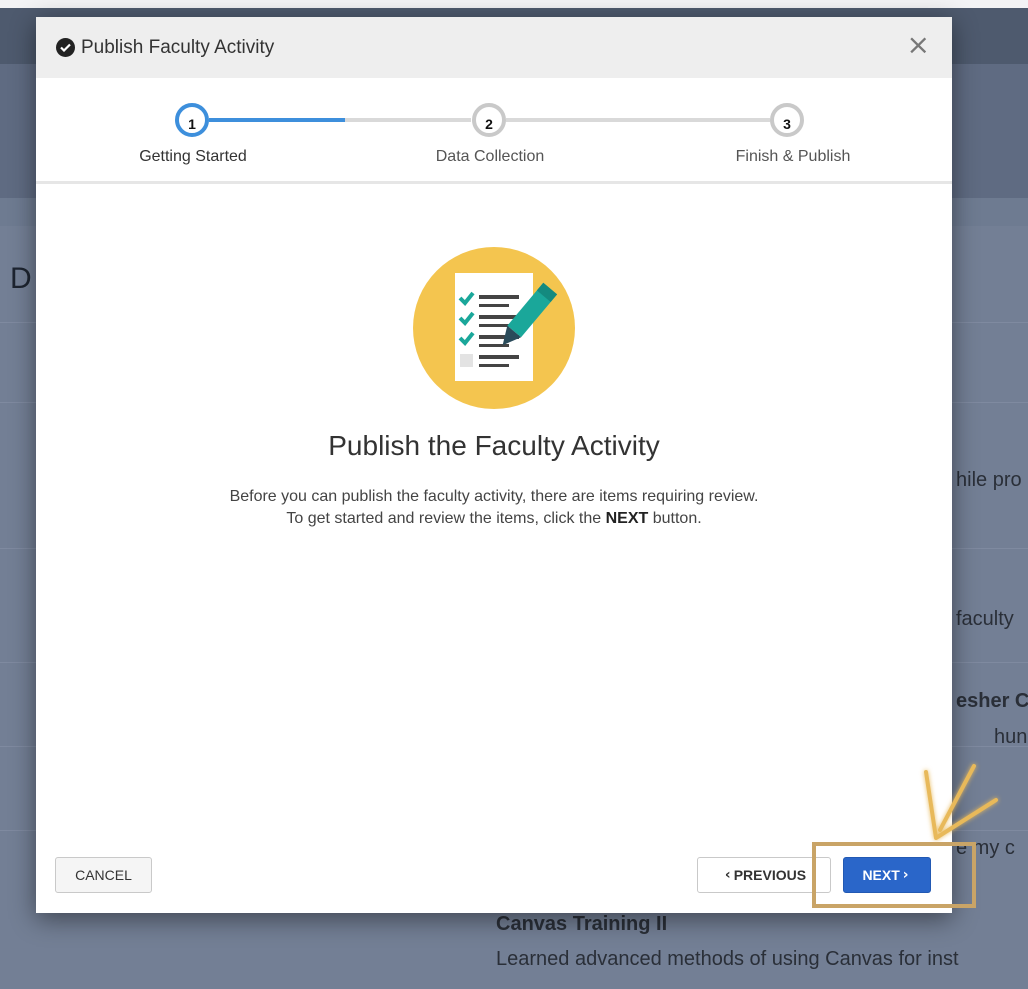 This screenshot has height=989, width=1028. Describe the element at coordinates (581, 924) in the screenshot. I see `bg-item-title: Canvas Training II` at that location.